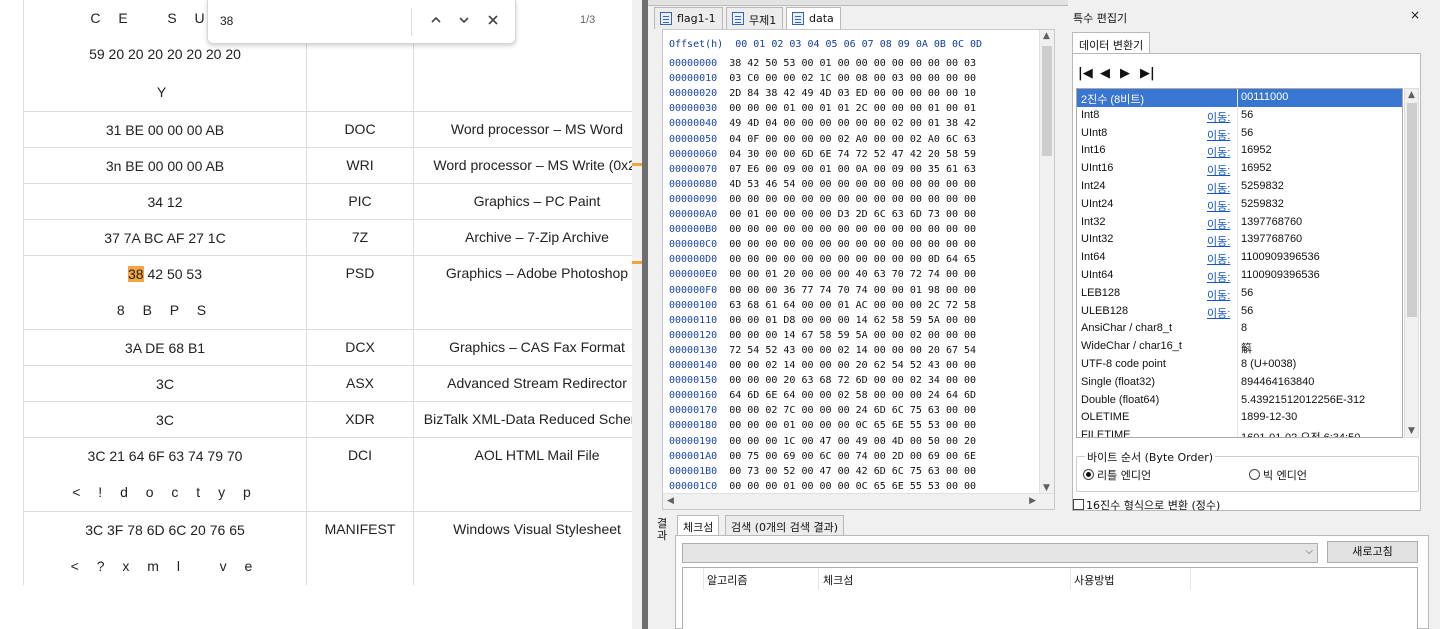 The image size is (1440, 629). Describe the element at coordinates (1278, 475) in the screenshot. I see `big-endian-radio: 빅 엔디언` at that location.